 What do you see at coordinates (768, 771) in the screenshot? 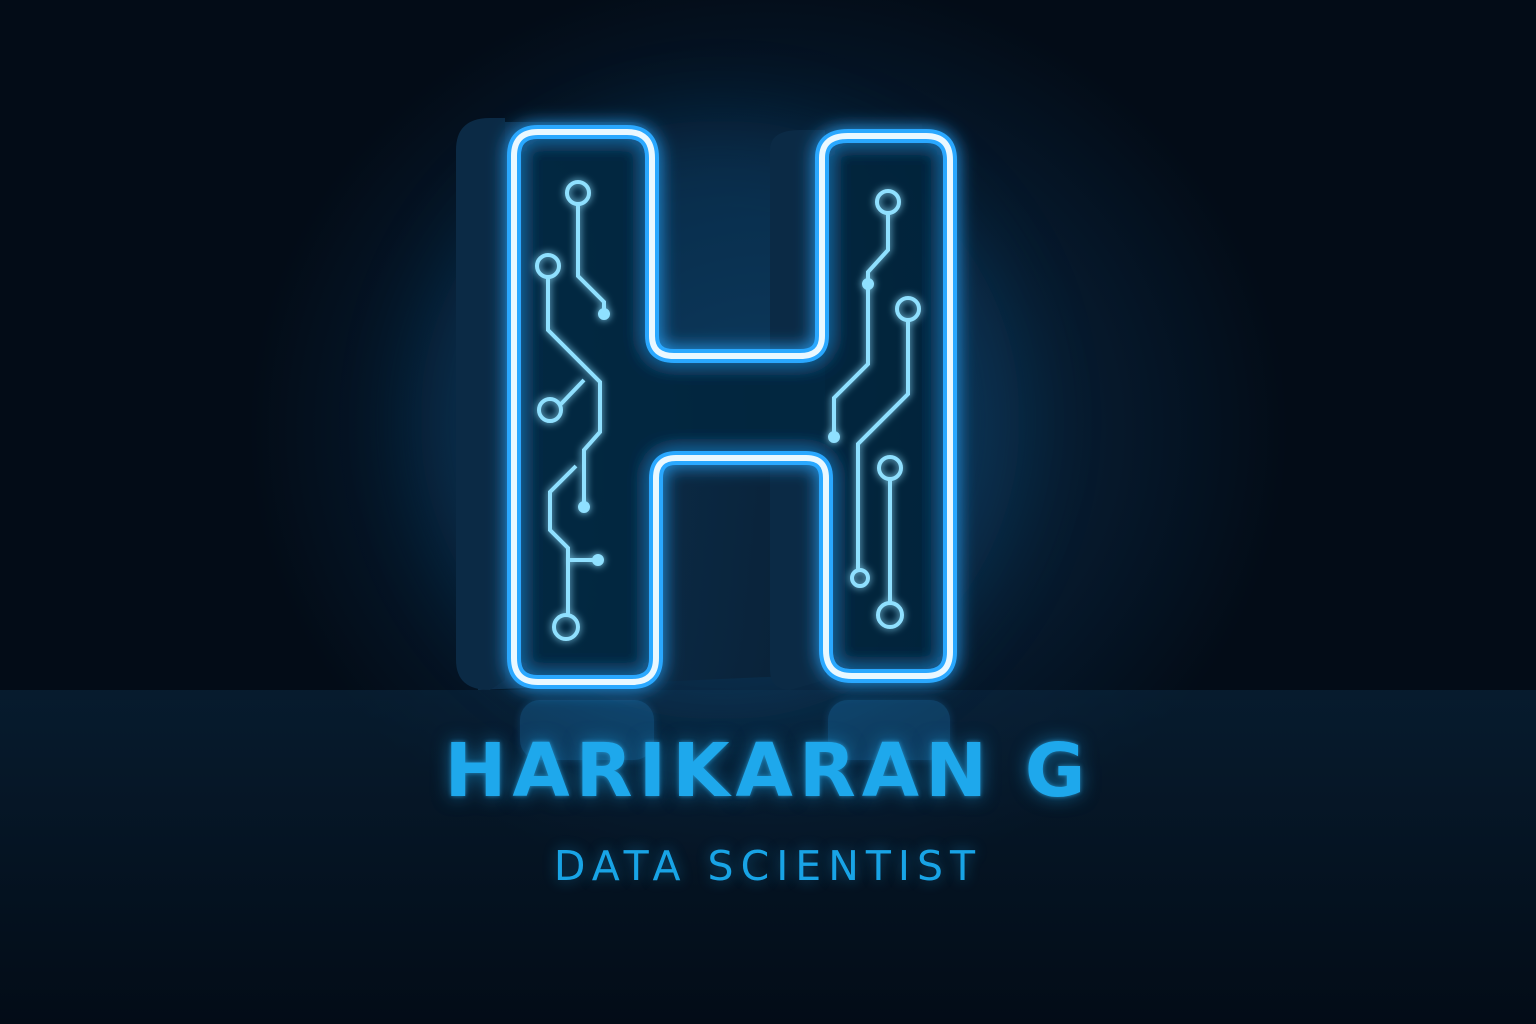
I see `owner-name: HARIKARAN G` at bounding box center [768, 771].